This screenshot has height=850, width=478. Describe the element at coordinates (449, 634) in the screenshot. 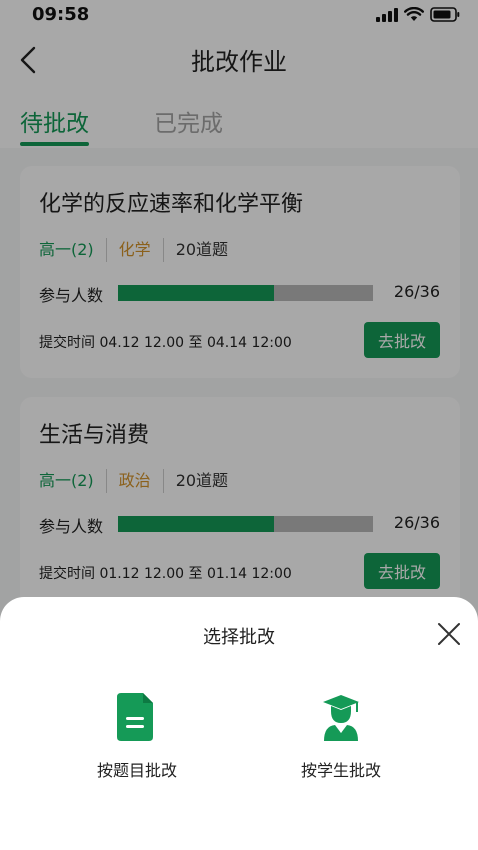

I see `close-icon` at that location.